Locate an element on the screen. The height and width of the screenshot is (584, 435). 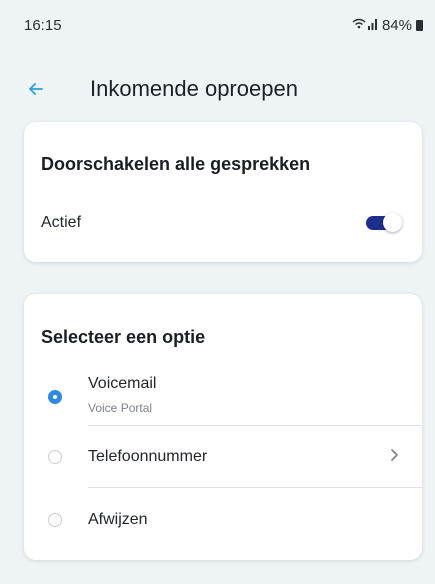
option-label: Telefoonnummer is located at coordinates (148, 456).